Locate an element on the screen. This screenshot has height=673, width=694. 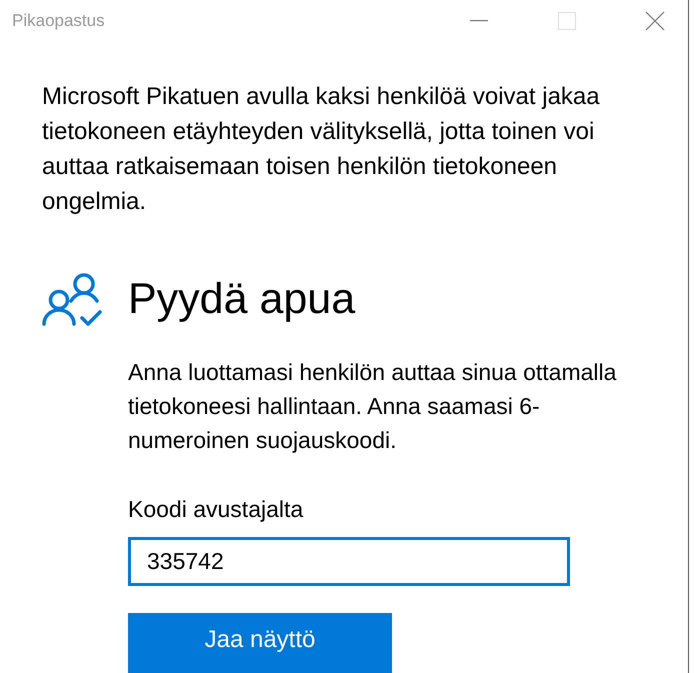
share-screen-button: Jaa näyttö is located at coordinates (260, 643).